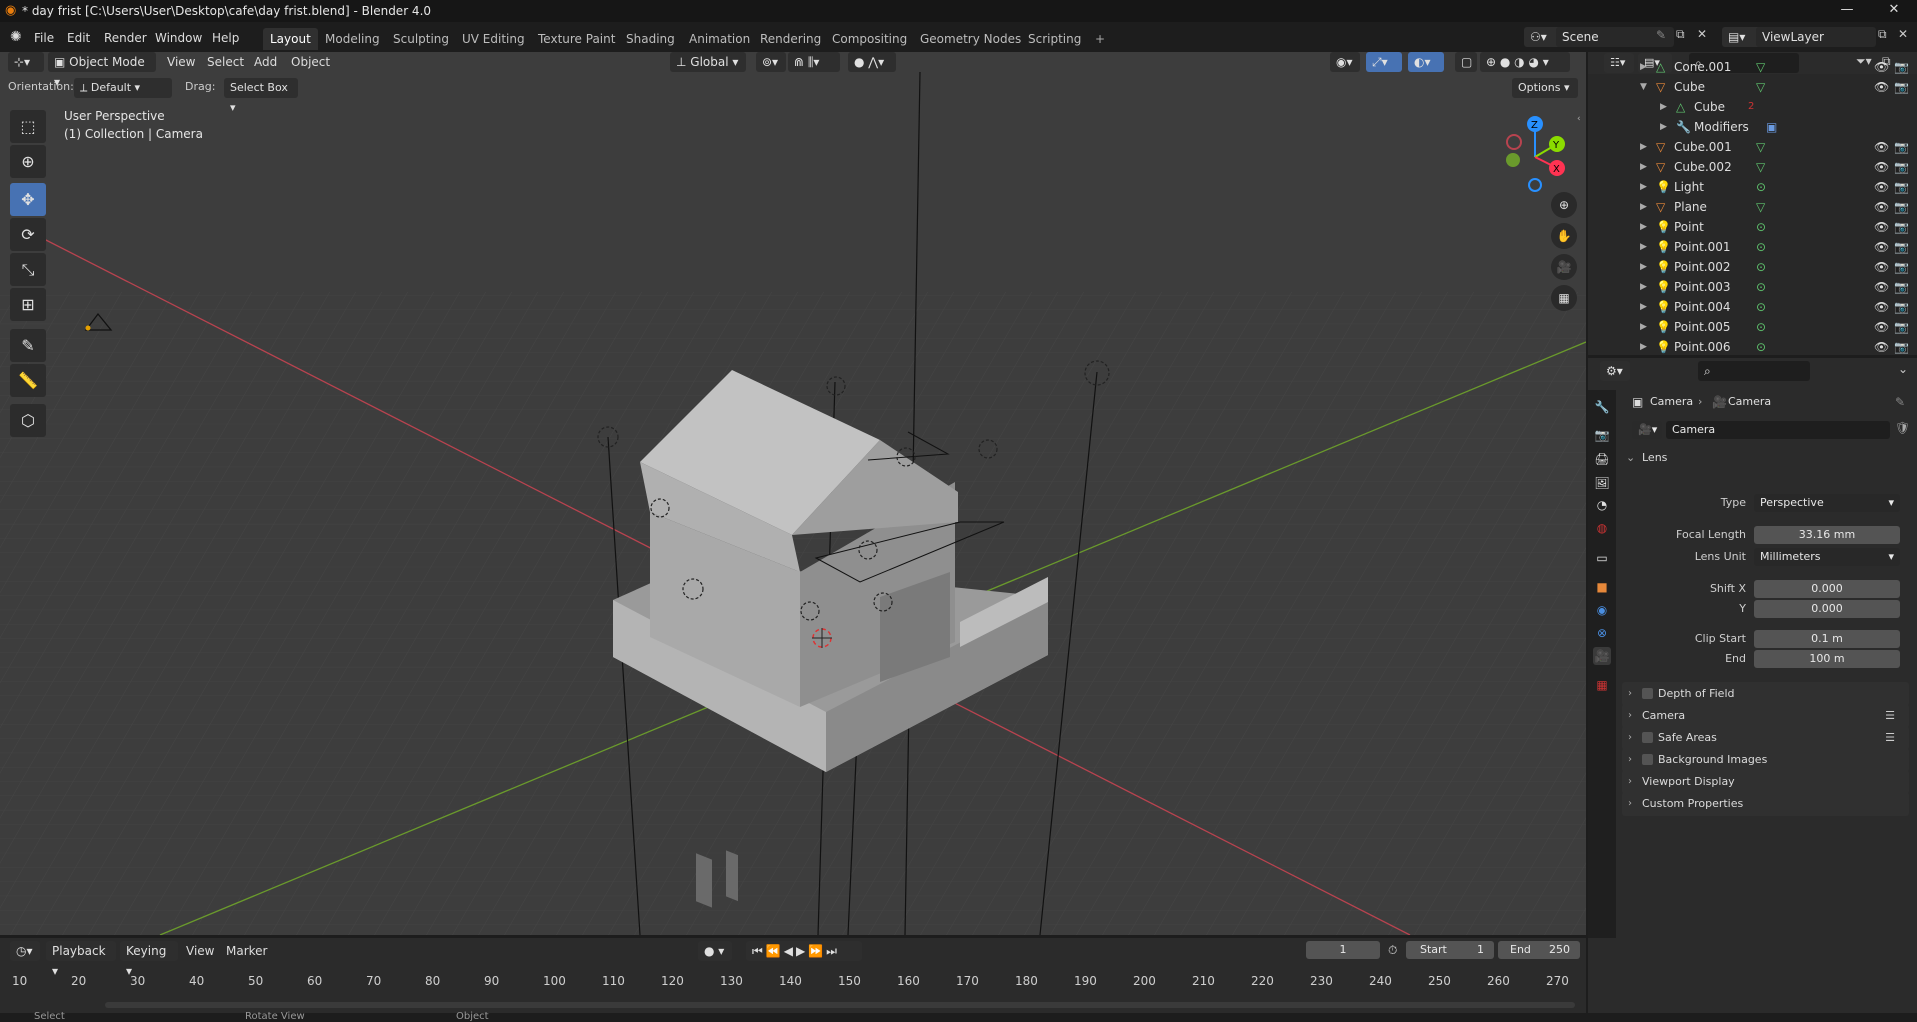  I want to click on tab-texture-paint: Texture Paint, so click(576, 39).